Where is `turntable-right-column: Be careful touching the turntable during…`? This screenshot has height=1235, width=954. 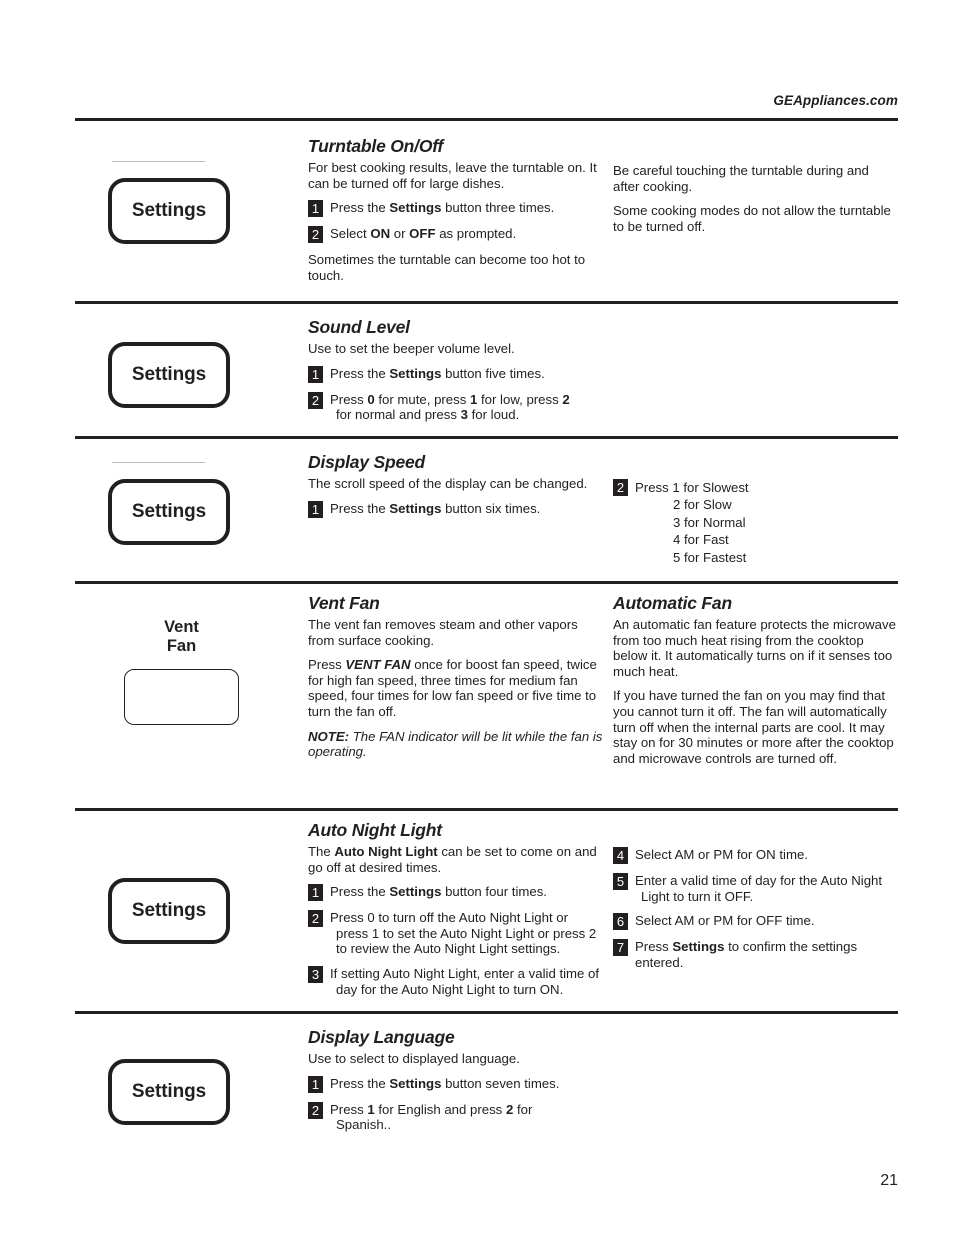
turntable-right-column: Be careful touching the turntable during… is located at coordinates (755, 189).